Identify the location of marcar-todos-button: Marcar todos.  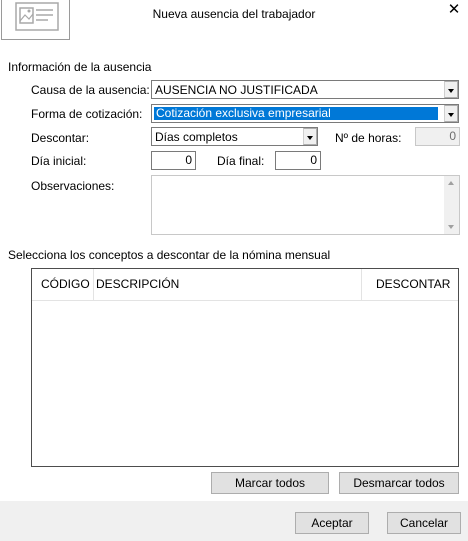
(270, 483).